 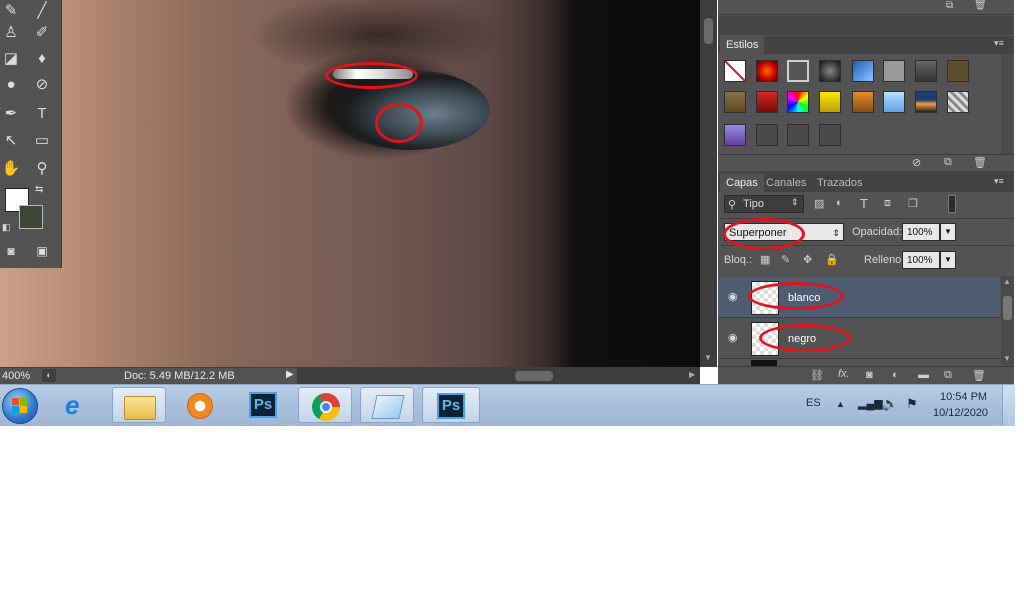 What do you see at coordinates (42, 169) in the screenshot?
I see `zoom-tool-icon: ⚲` at bounding box center [42, 169].